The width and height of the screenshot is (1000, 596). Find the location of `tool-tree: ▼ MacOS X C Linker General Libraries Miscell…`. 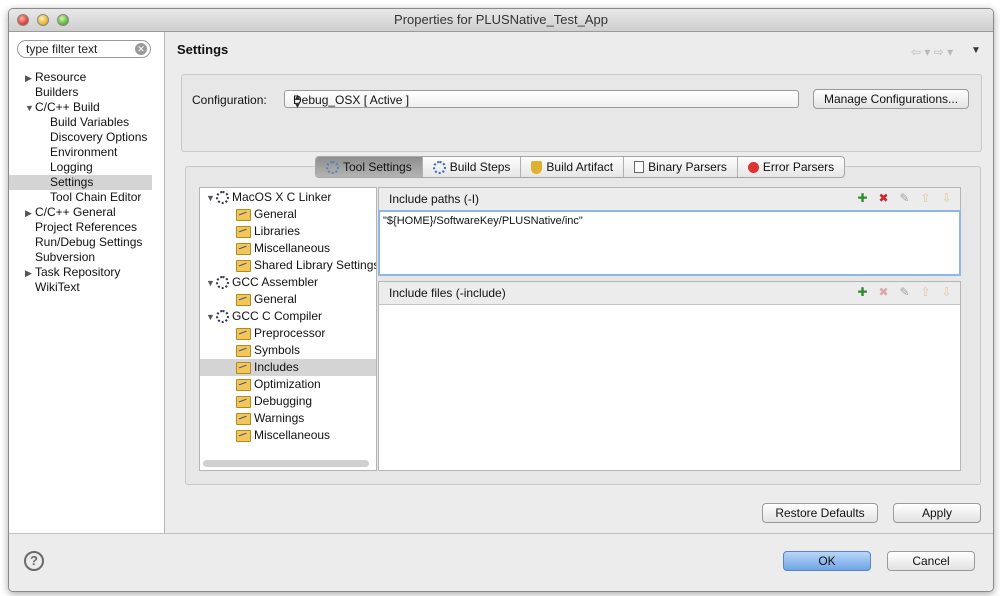

tool-tree: ▼ MacOS X C Linker General Libraries Miscell… is located at coordinates (288, 329).